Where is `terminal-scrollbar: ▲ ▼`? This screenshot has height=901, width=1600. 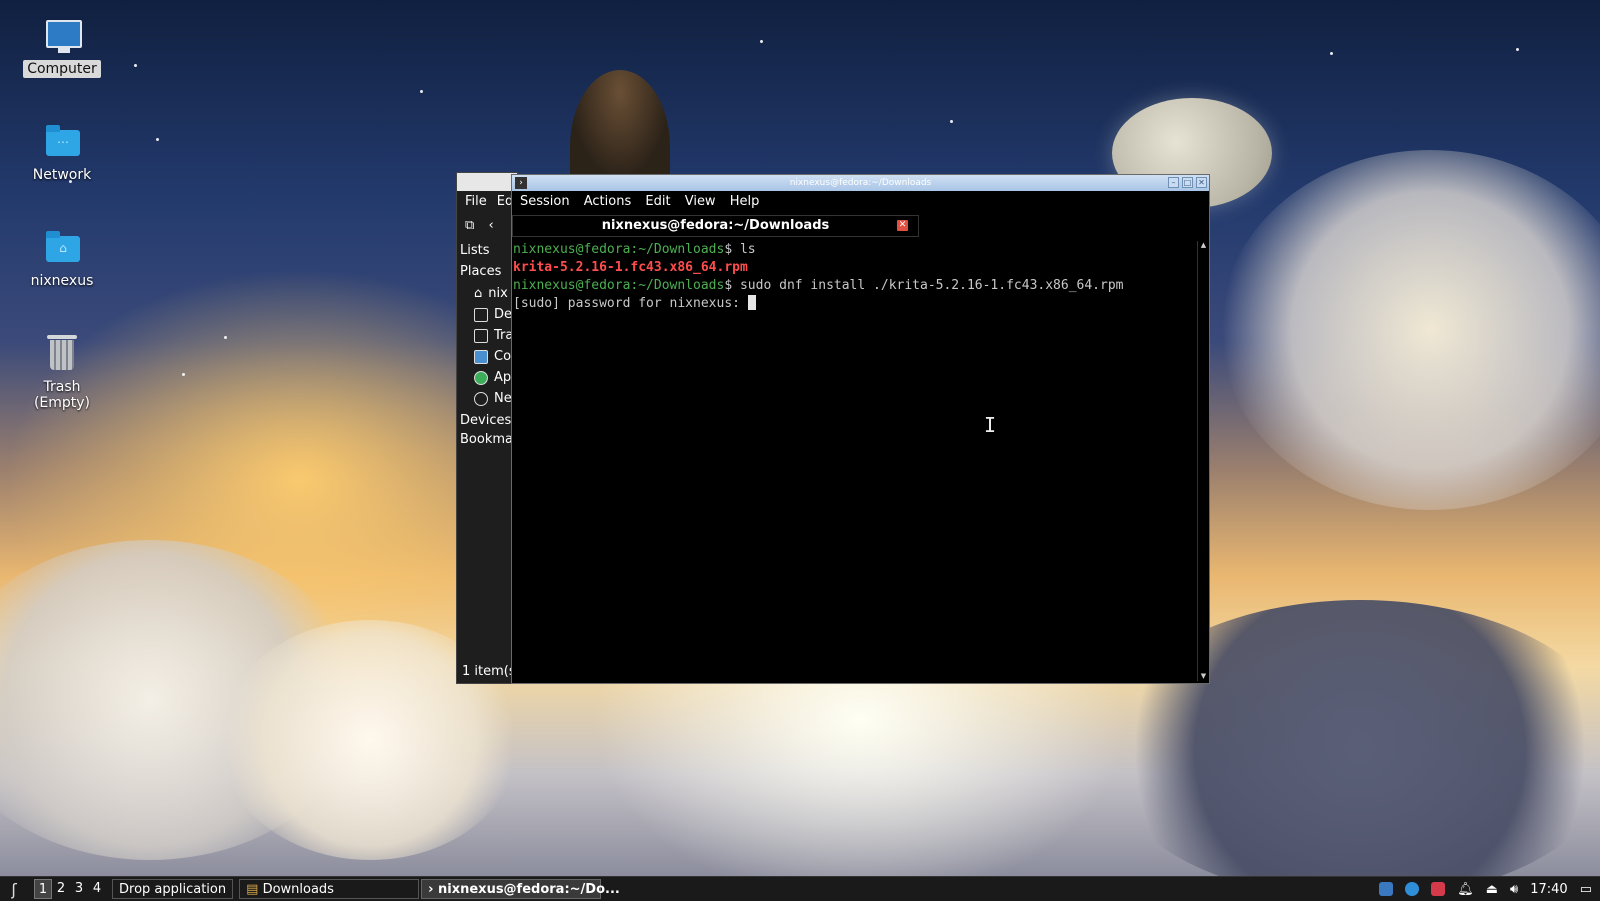 terminal-scrollbar: ▲ ▼ is located at coordinates (1203, 461).